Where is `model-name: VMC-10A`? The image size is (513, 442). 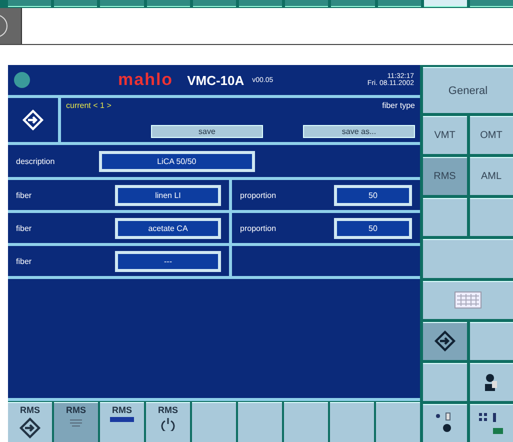 model-name: VMC-10A is located at coordinates (215, 80).